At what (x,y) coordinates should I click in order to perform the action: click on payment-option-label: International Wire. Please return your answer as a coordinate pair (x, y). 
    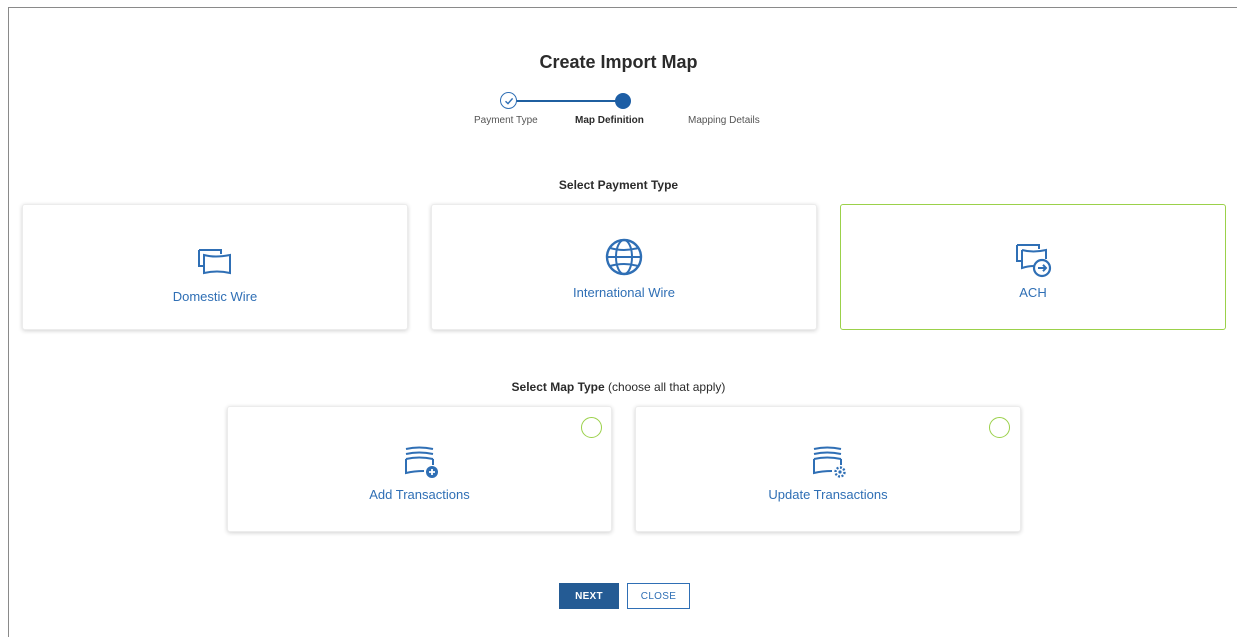
    Looking at the image, I should click on (624, 292).